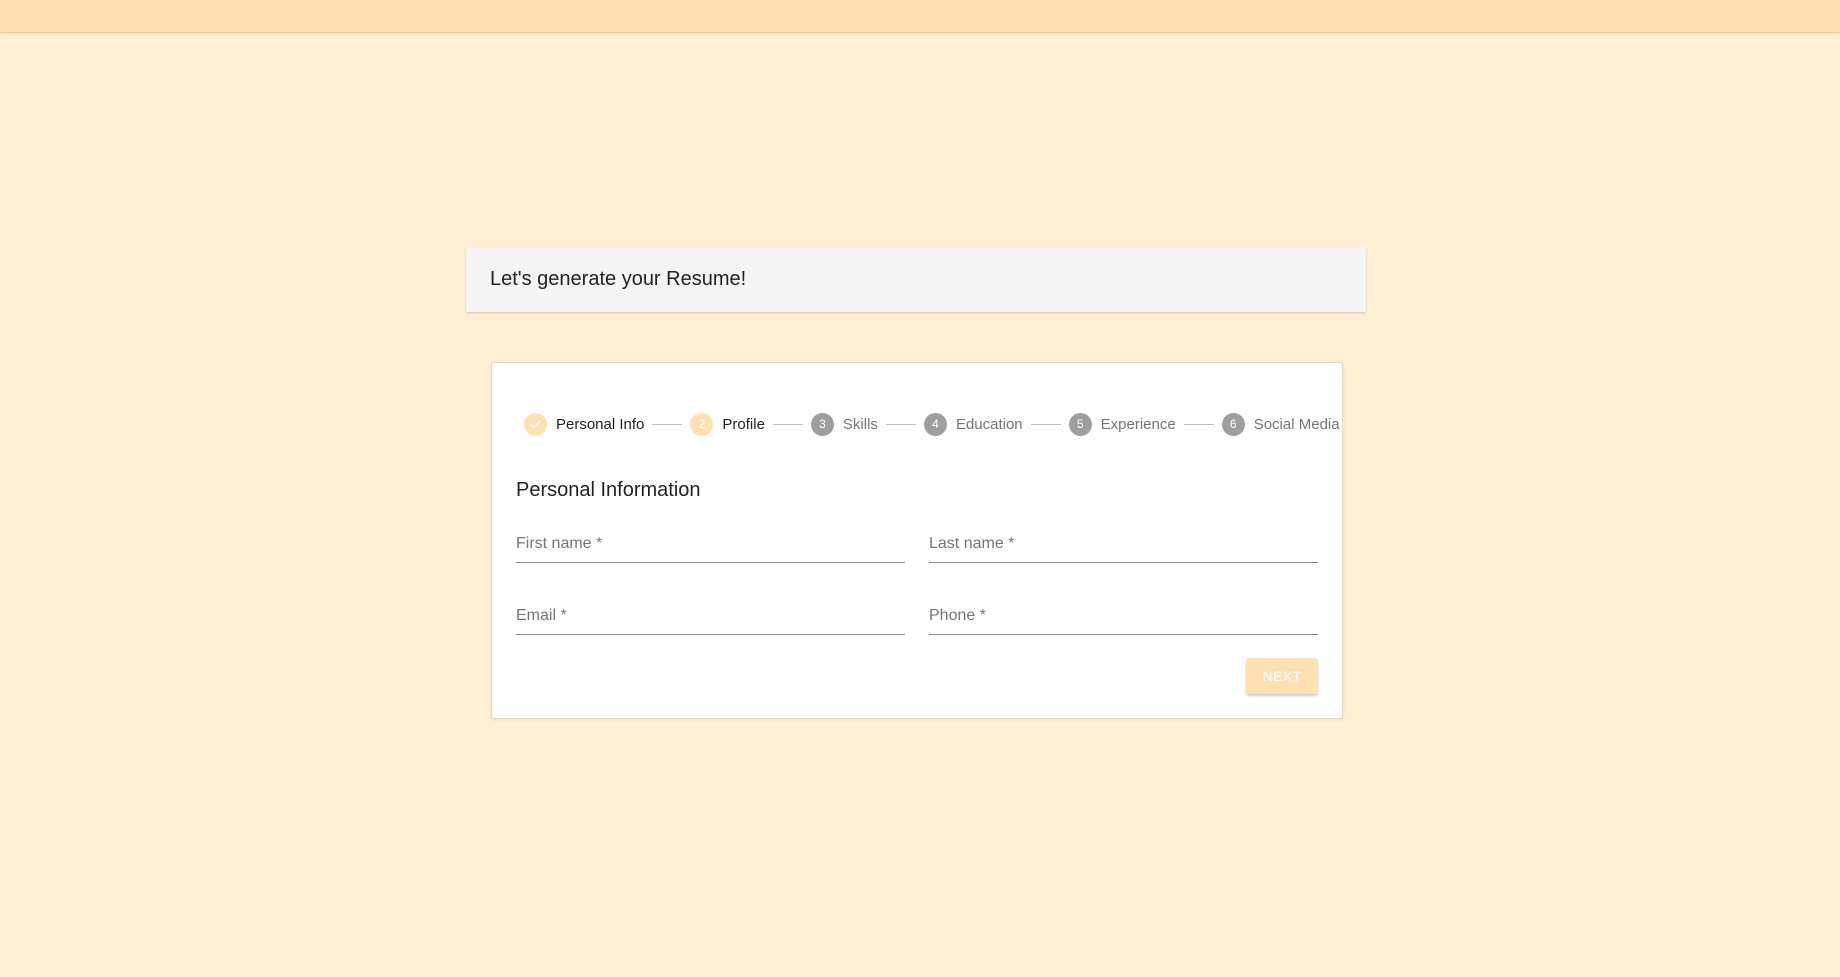 The height and width of the screenshot is (977, 1840). Describe the element at coordinates (989, 424) in the screenshot. I see `step-label: Education` at that location.